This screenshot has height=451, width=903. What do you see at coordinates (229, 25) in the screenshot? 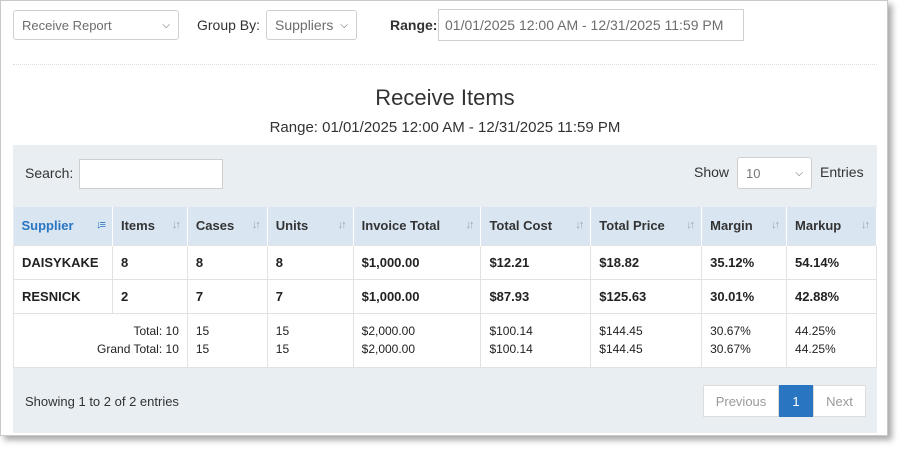
I see `group-by-label: Group By:` at bounding box center [229, 25].